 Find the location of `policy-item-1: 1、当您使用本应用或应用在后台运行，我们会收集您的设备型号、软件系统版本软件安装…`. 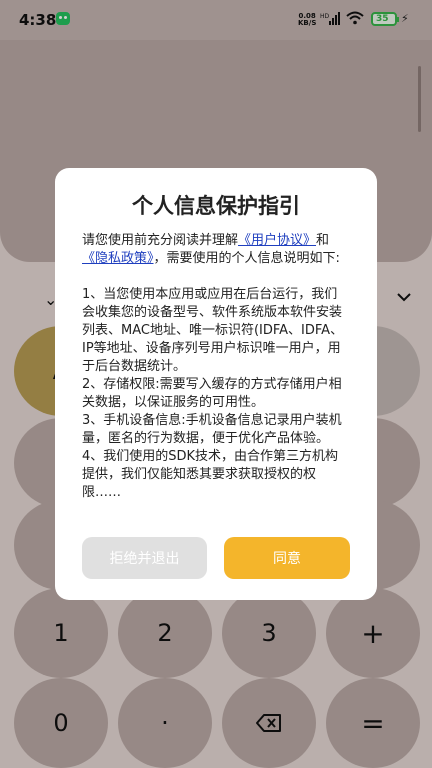

policy-item-1: 1、当您使用本应用或应用在后台运行，我们会收集您的设备型号、软件系统版本软件安装… is located at coordinates (213, 330).